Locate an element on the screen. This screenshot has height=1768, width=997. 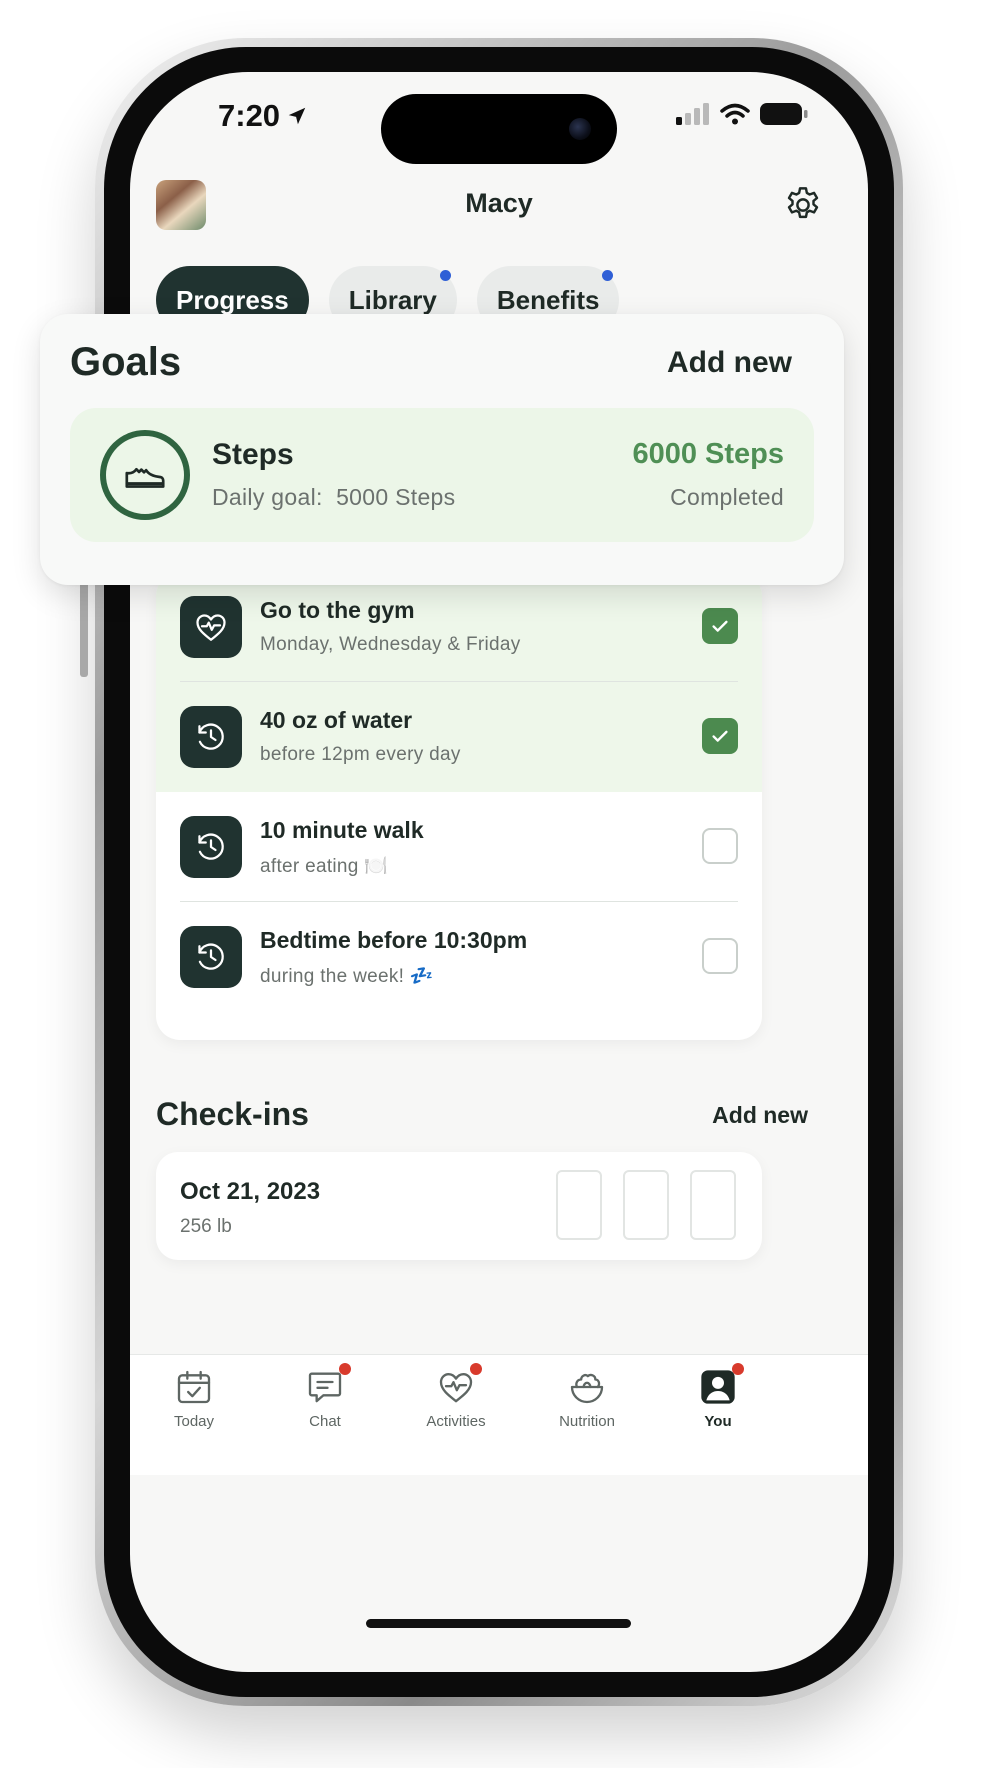
checkin-weight: 256 lb is located at coordinates (206, 1226).